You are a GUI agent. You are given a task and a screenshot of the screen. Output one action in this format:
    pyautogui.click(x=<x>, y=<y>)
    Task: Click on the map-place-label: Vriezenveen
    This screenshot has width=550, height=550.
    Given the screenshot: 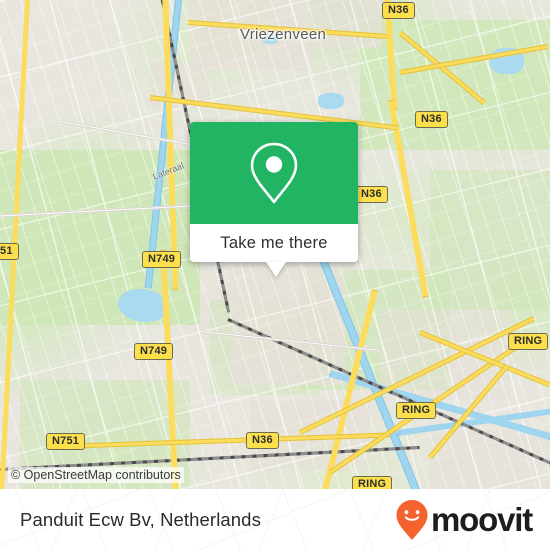 What is the action you would take?
    pyautogui.click(x=283, y=34)
    